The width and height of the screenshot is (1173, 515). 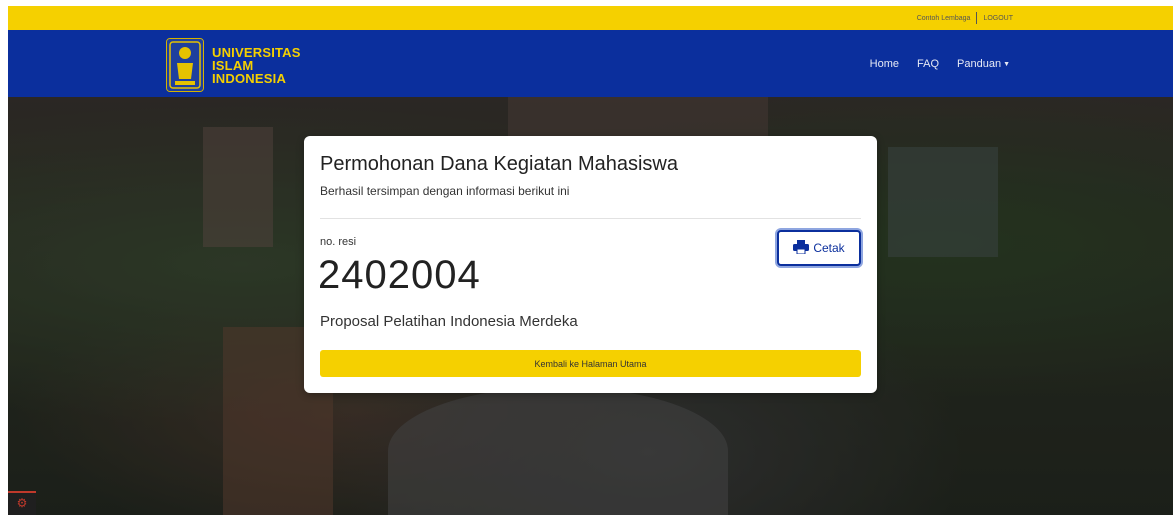 What do you see at coordinates (979, 64) in the screenshot?
I see `nav-panduan-label: Panduan` at bounding box center [979, 64].